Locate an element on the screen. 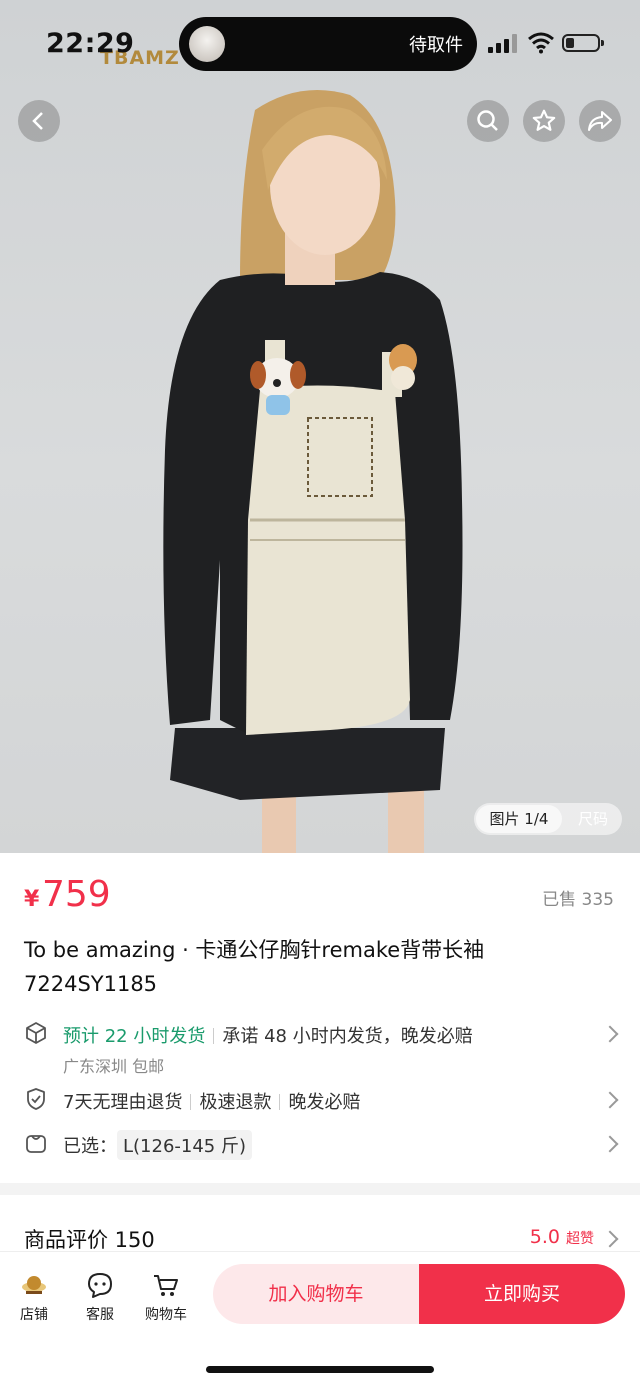  review-score-value: 5.0 is located at coordinates (544, 1237).